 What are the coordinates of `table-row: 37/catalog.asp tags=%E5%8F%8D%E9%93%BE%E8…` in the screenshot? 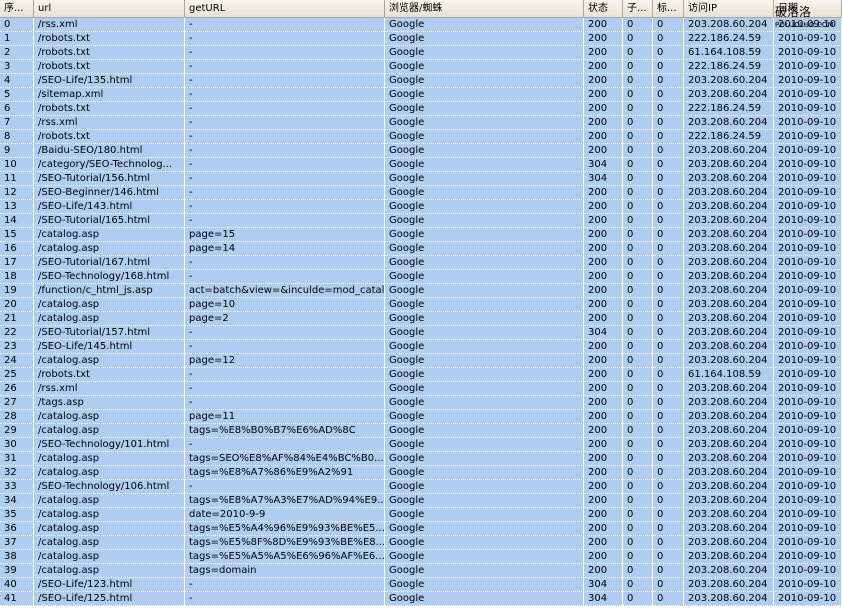 It's located at (421, 543).